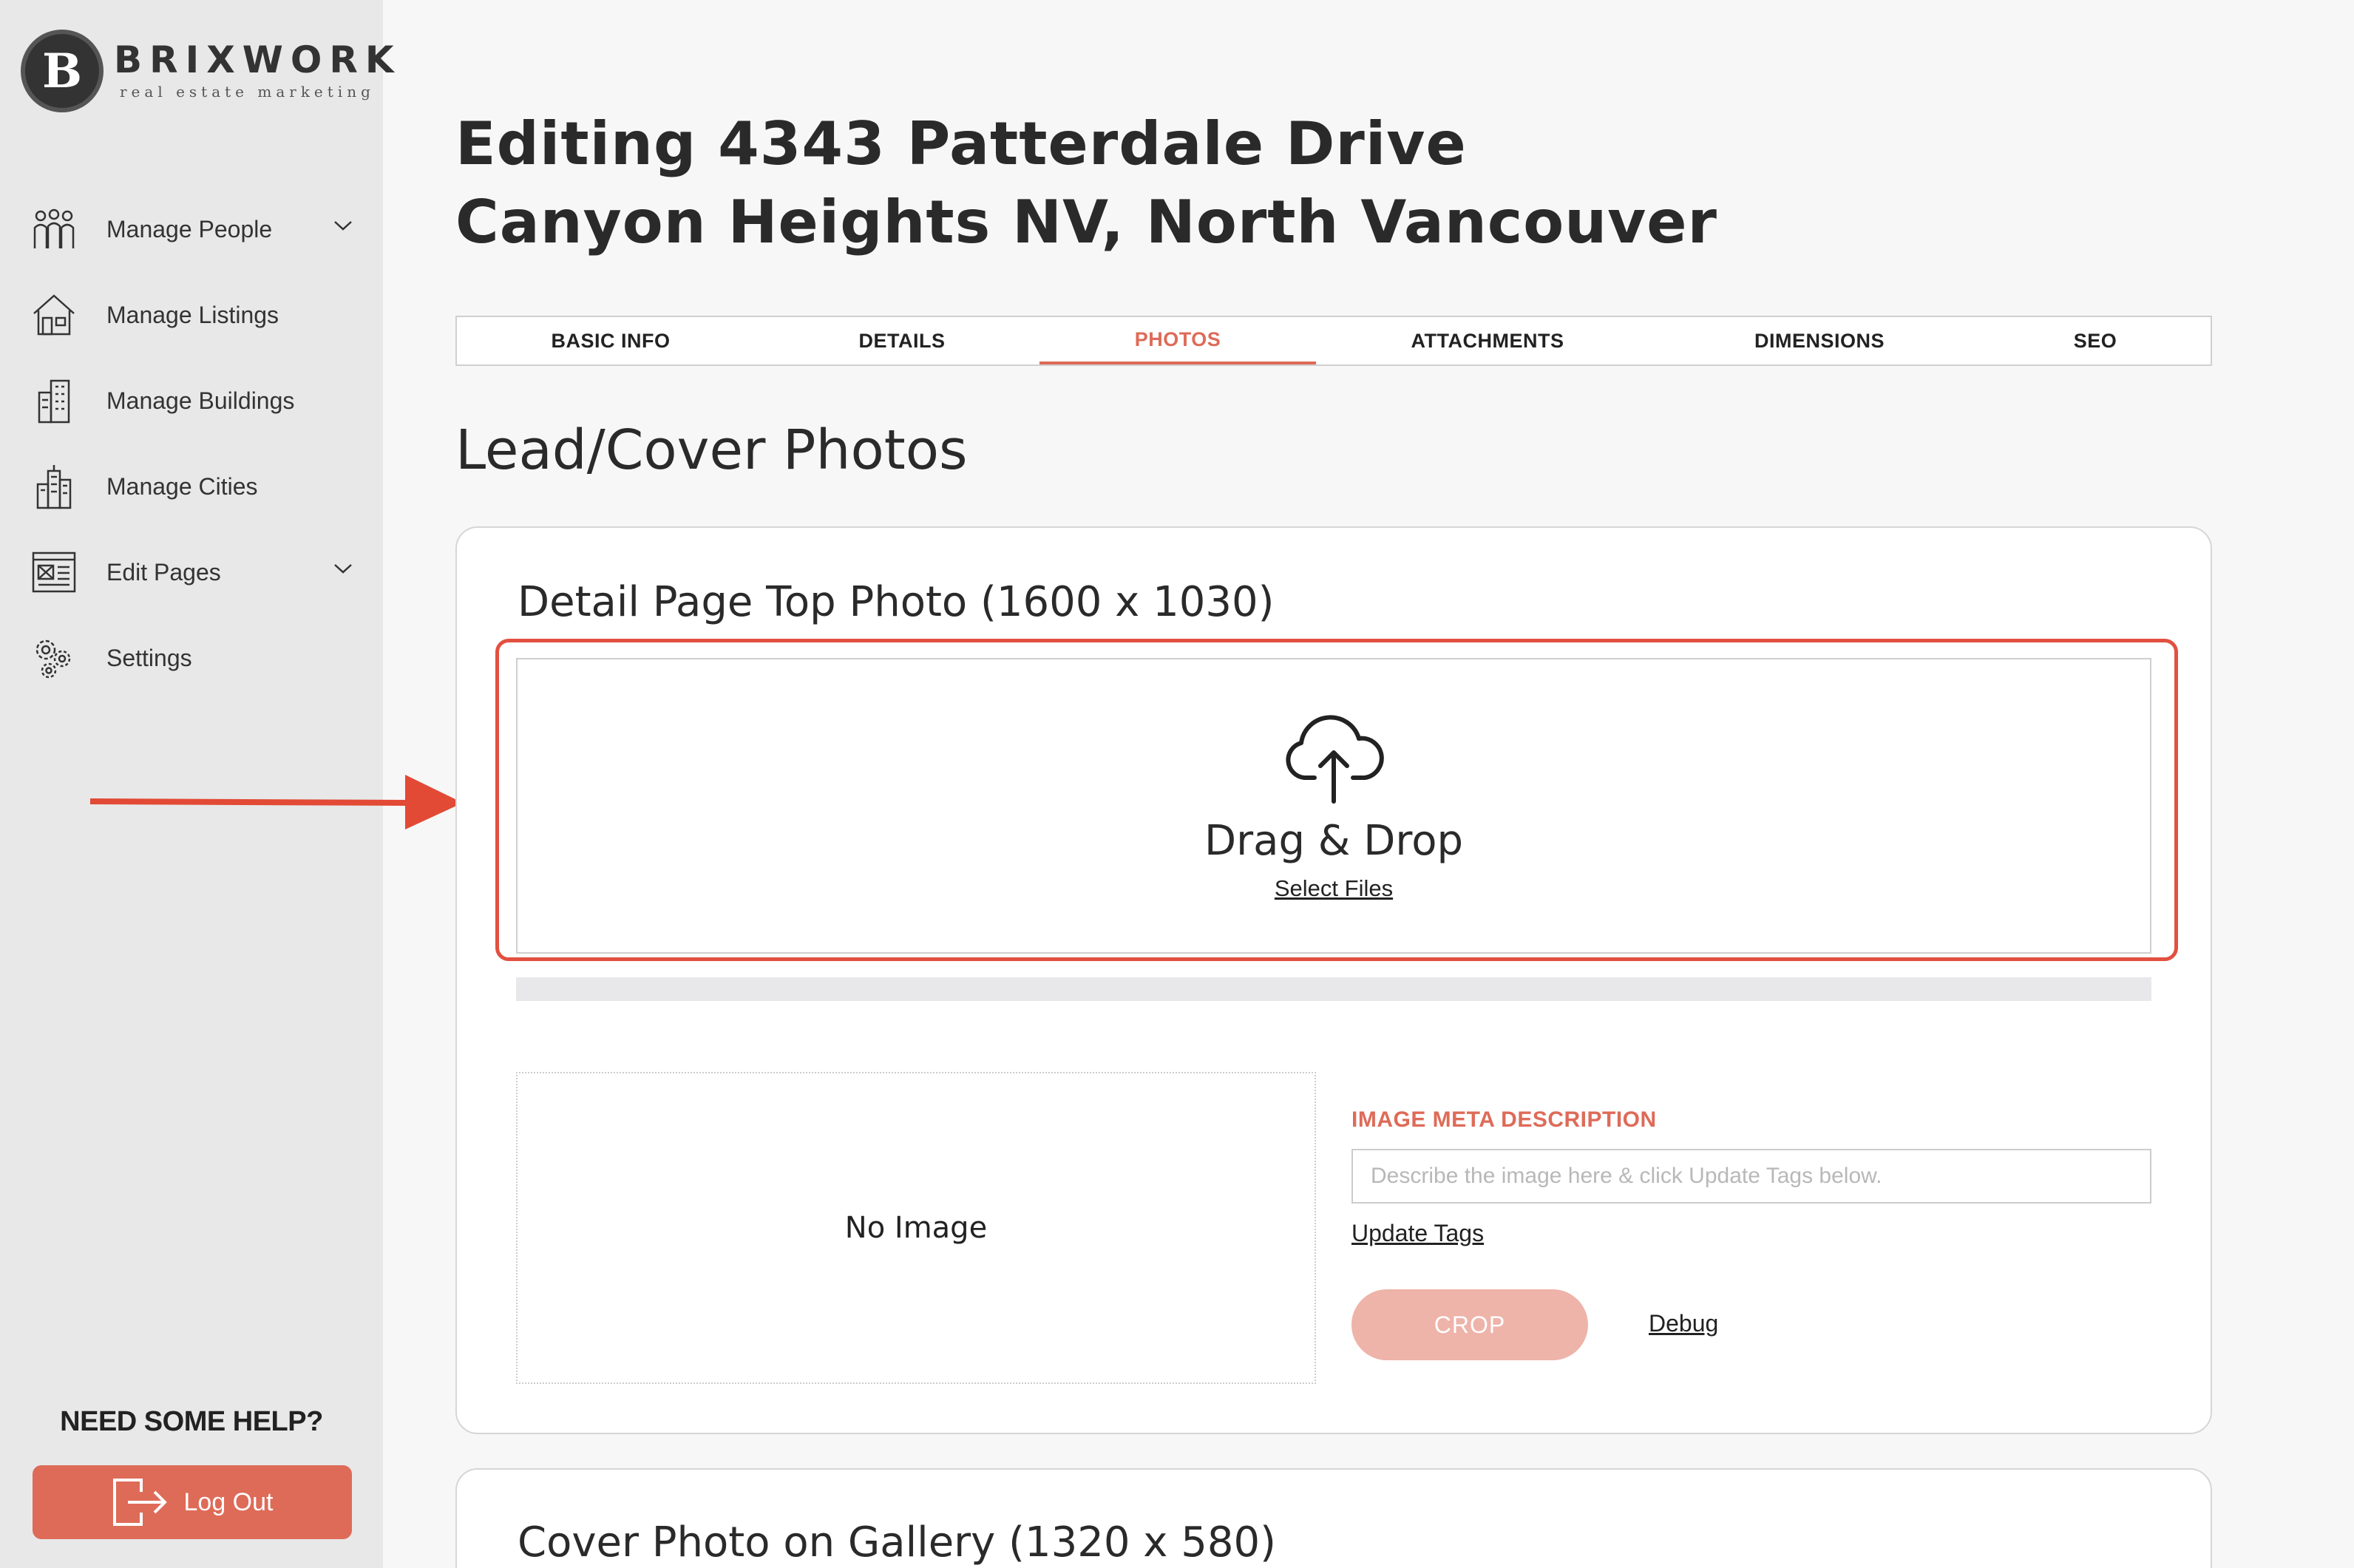  What do you see at coordinates (54, 486) in the screenshot?
I see `city-icon` at bounding box center [54, 486].